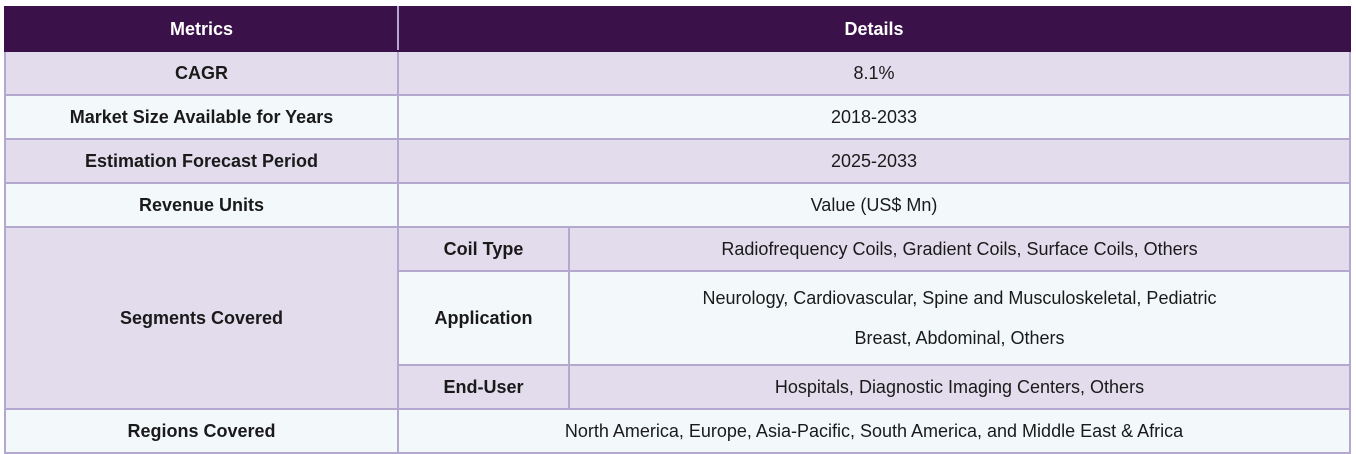  I want to click on segments-covered-label: Segments Covered, so click(201, 318).